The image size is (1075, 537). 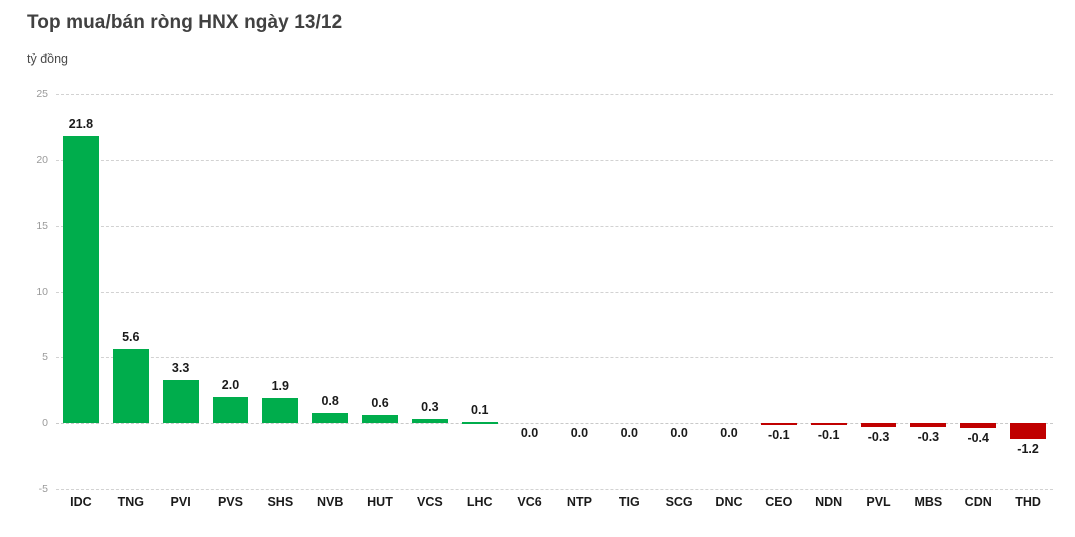 I want to click on bar-group: 3.3, so click(x=181, y=291).